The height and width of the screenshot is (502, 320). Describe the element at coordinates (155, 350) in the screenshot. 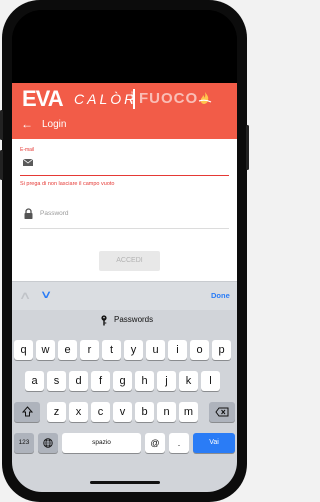

I see `key-u: u` at that location.